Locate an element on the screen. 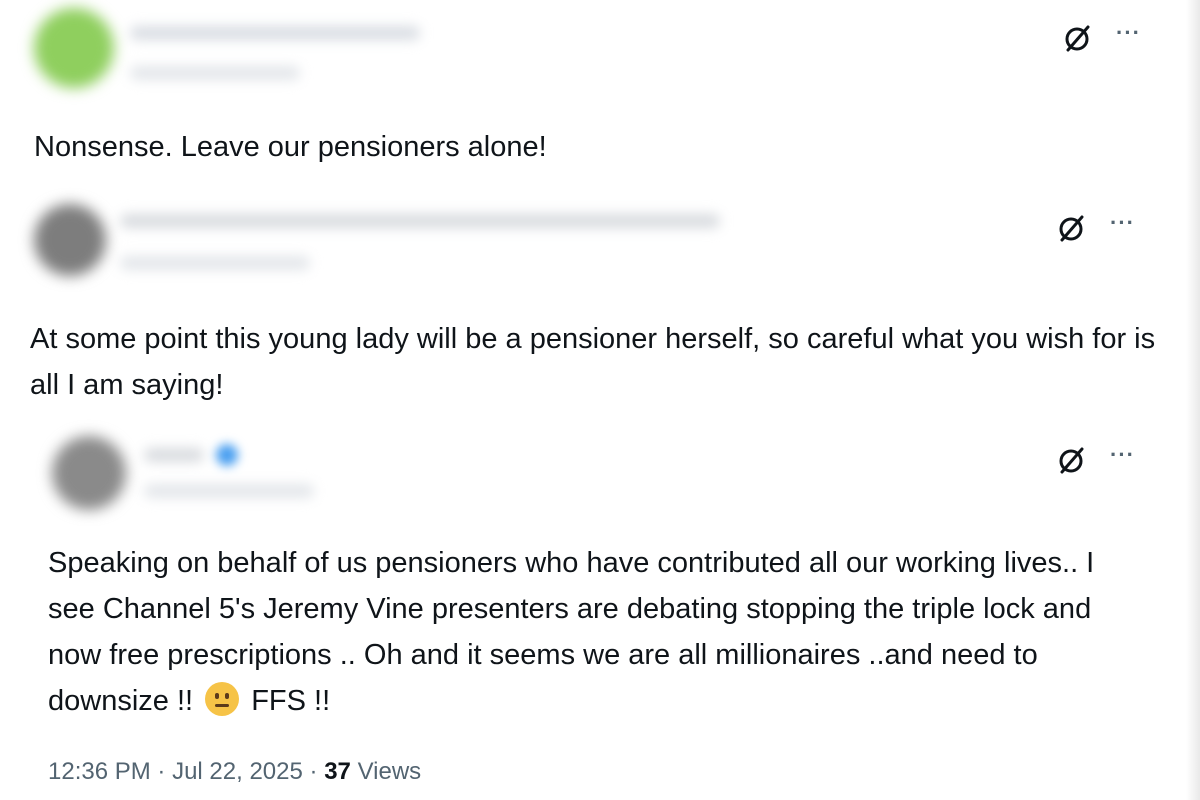 This screenshot has height=800, width=1200. verified-badge-icon is located at coordinates (227, 455).